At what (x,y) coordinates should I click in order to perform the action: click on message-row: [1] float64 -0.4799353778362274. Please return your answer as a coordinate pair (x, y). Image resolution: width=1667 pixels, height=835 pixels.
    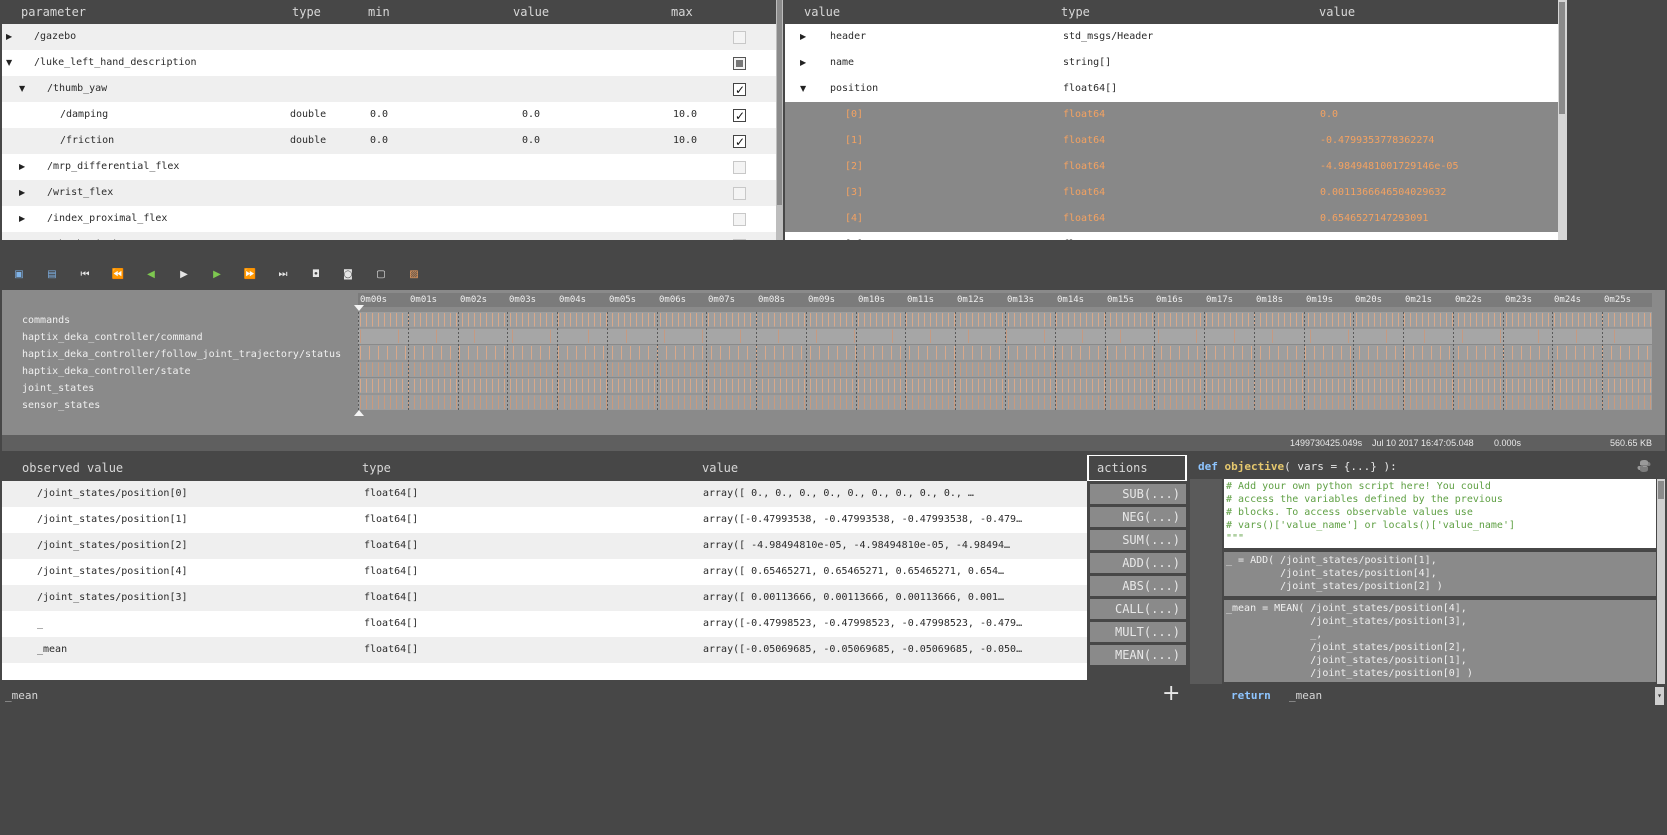
    Looking at the image, I should click on (1171, 141).